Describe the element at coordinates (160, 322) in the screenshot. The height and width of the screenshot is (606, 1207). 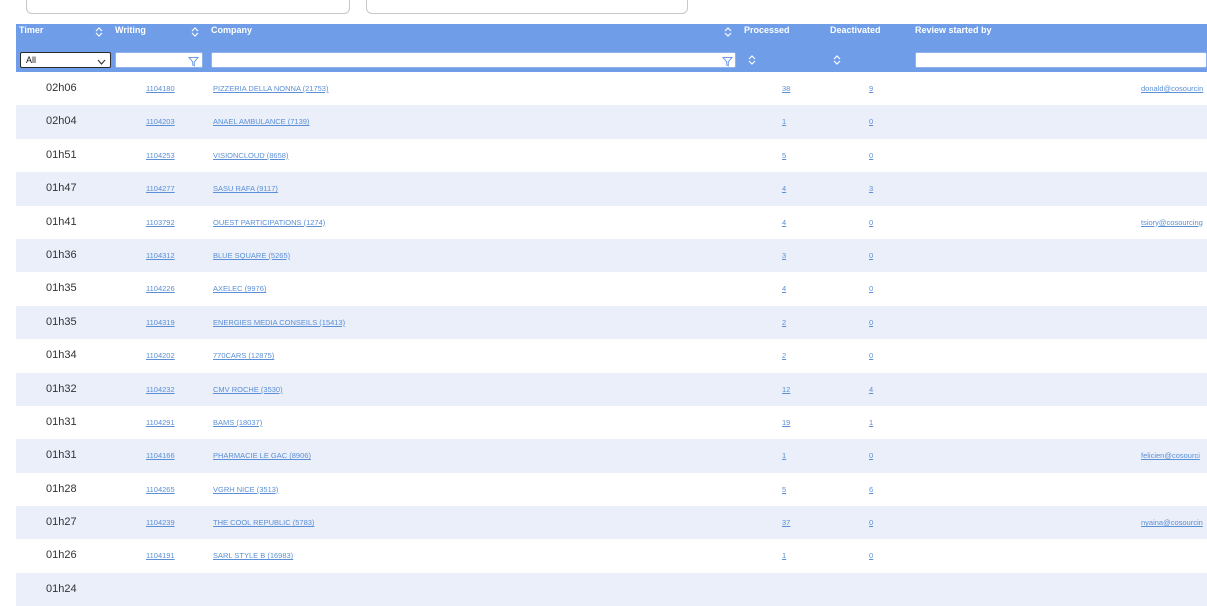
I see `writing-link: 1104319` at that location.